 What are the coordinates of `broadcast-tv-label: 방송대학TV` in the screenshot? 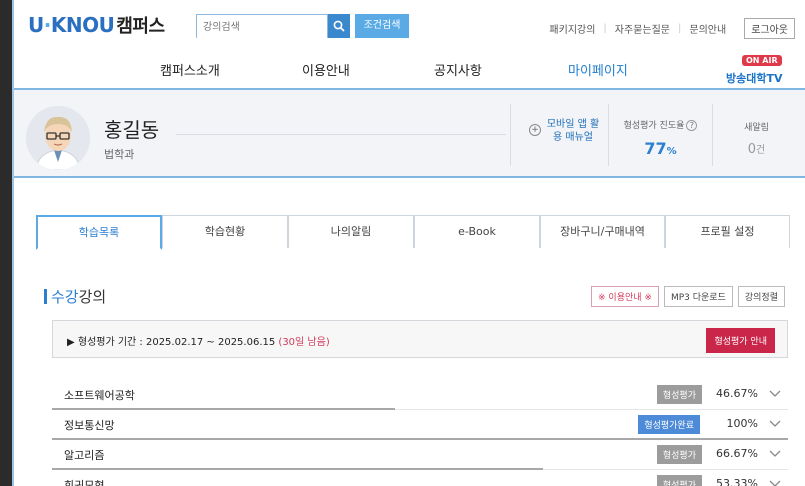 It's located at (754, 78).